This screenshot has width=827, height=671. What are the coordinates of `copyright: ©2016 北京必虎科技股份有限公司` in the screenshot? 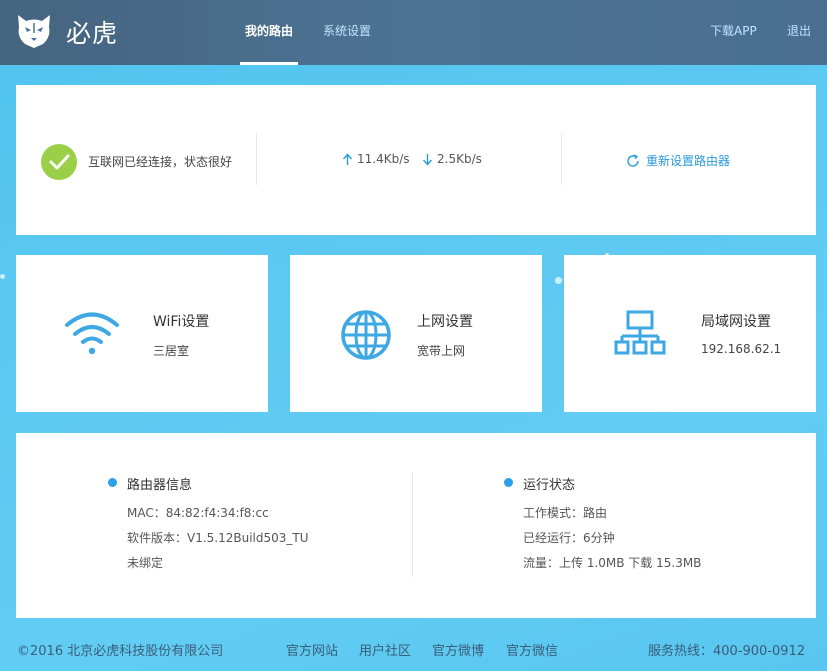 It's located at (120, 651).